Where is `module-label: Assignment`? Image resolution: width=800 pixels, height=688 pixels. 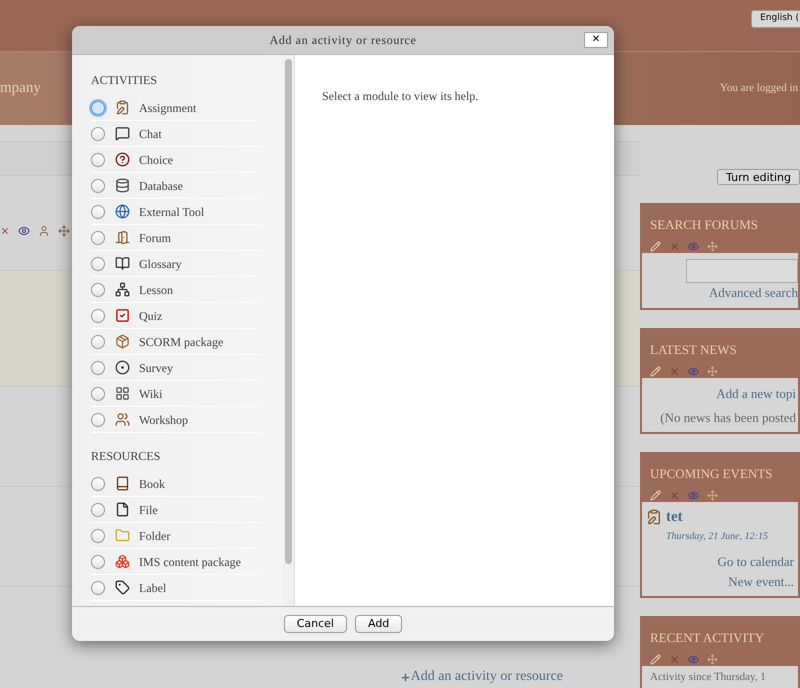 module-label: Assignment is located at coordinates (167, 107).